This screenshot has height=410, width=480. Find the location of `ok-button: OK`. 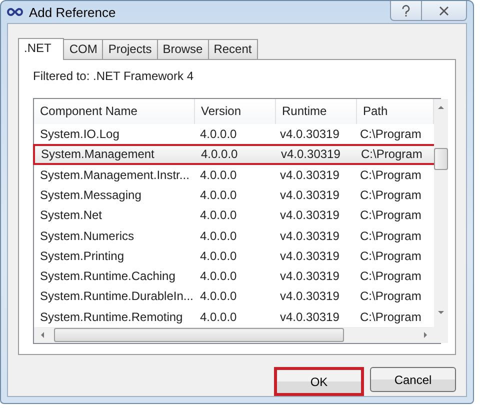

ok-button: OK is located at coordinates (319, 381).